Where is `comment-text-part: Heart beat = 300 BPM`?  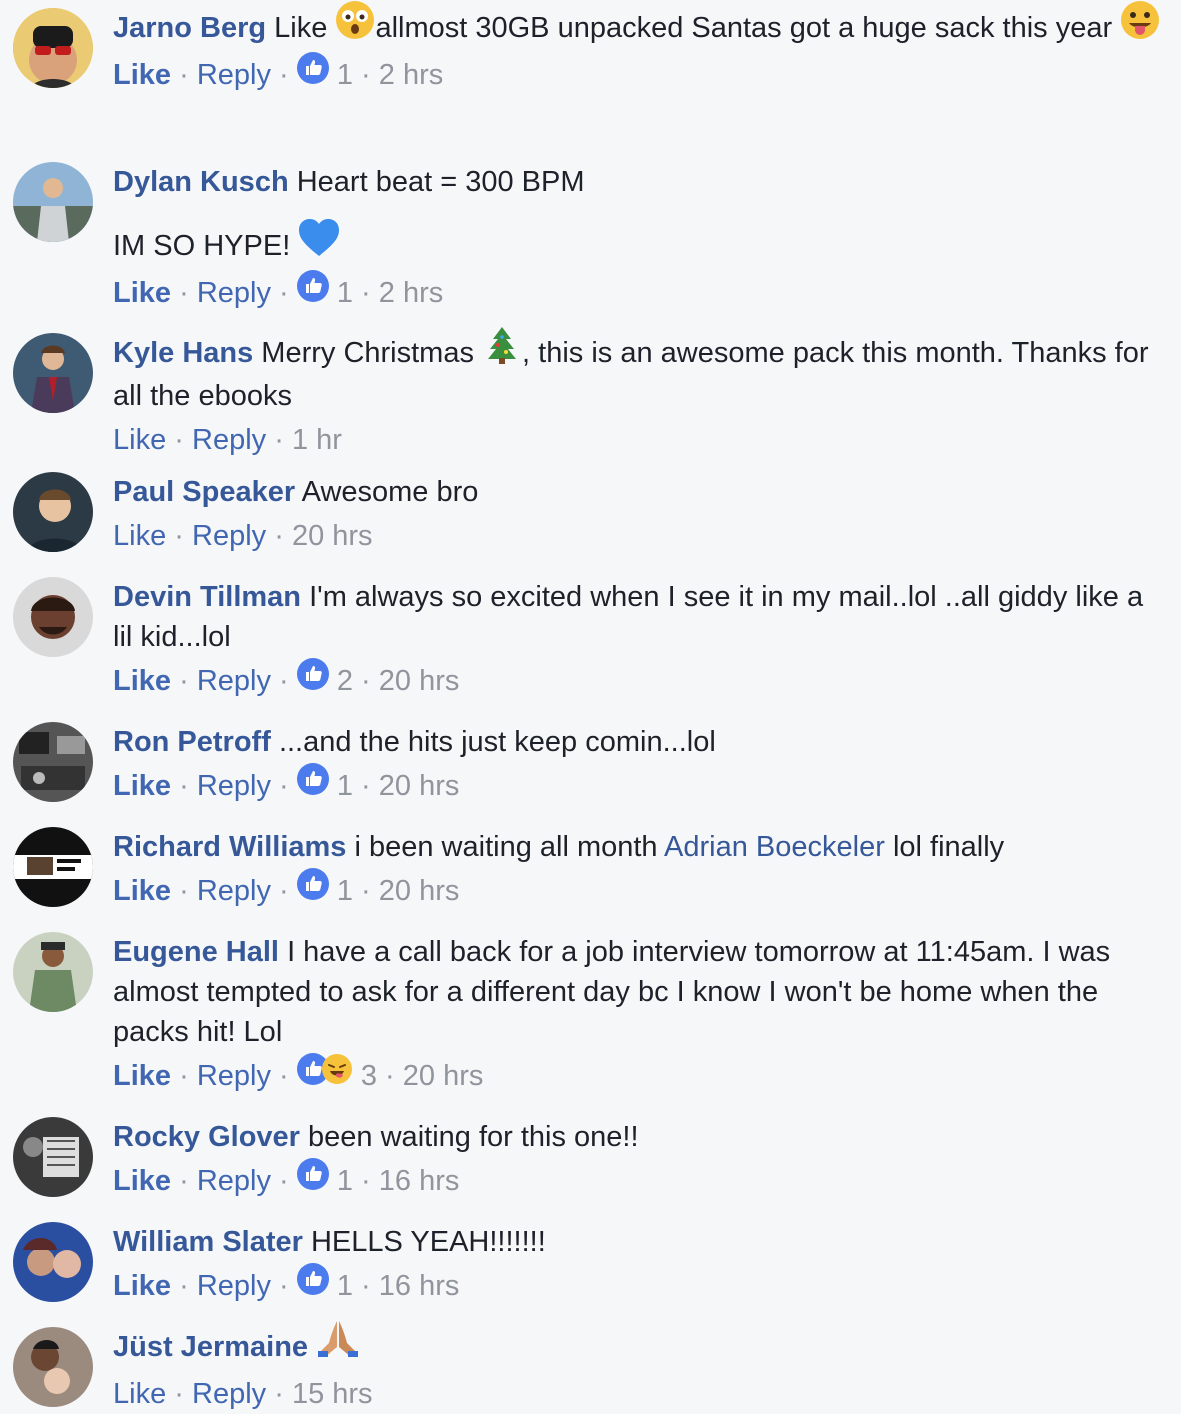 comment-text-part: Heart beat = 300 BPM is located at coordinates (440, 182).